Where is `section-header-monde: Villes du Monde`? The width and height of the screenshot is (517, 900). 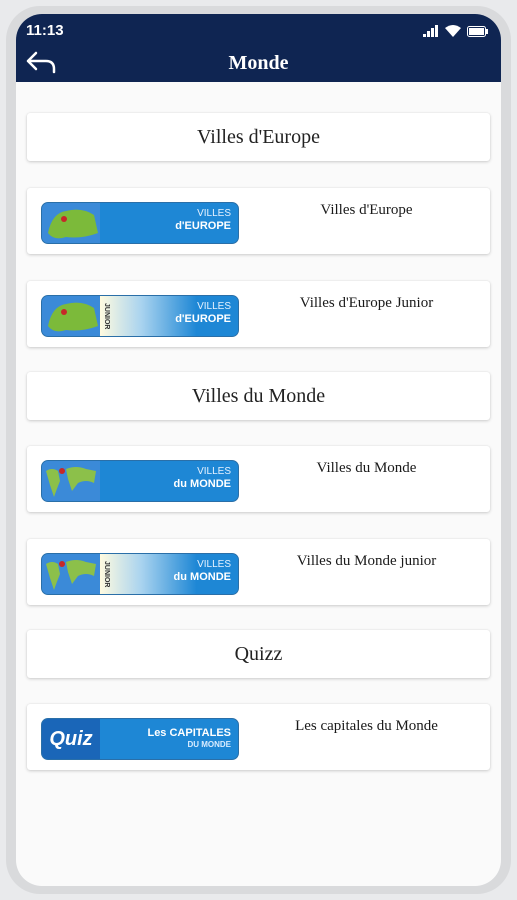
section-header-monde: Villes du Monde is located at coordinates (258, 396).